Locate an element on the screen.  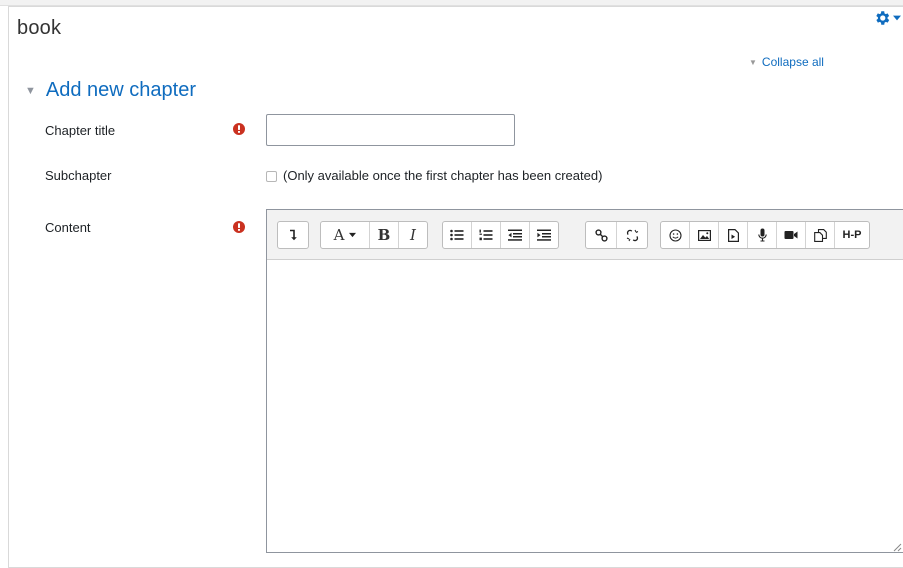
unlink-icon is located at coordinates (632, 235).